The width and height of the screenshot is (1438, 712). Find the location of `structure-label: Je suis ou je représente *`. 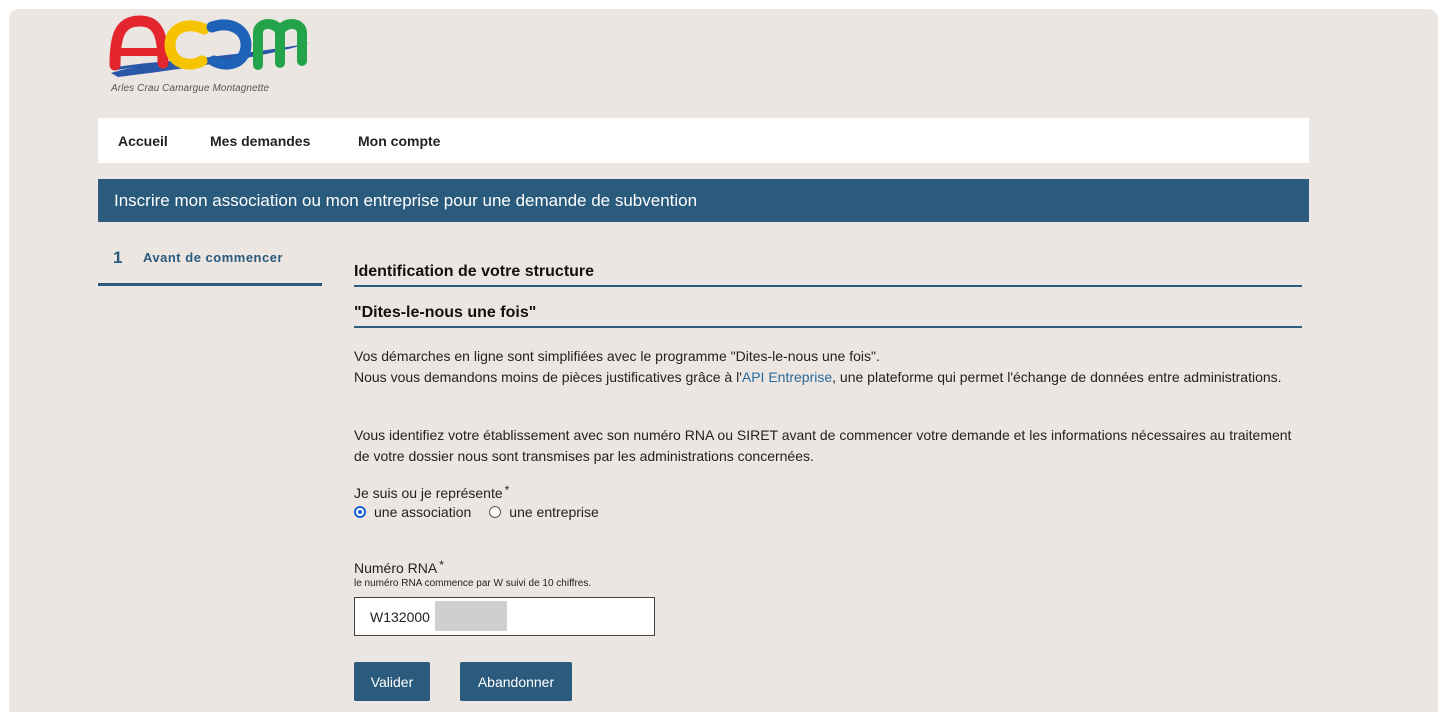

structure-label: Je suis ou je représente * is located at coordinates (431, 492).